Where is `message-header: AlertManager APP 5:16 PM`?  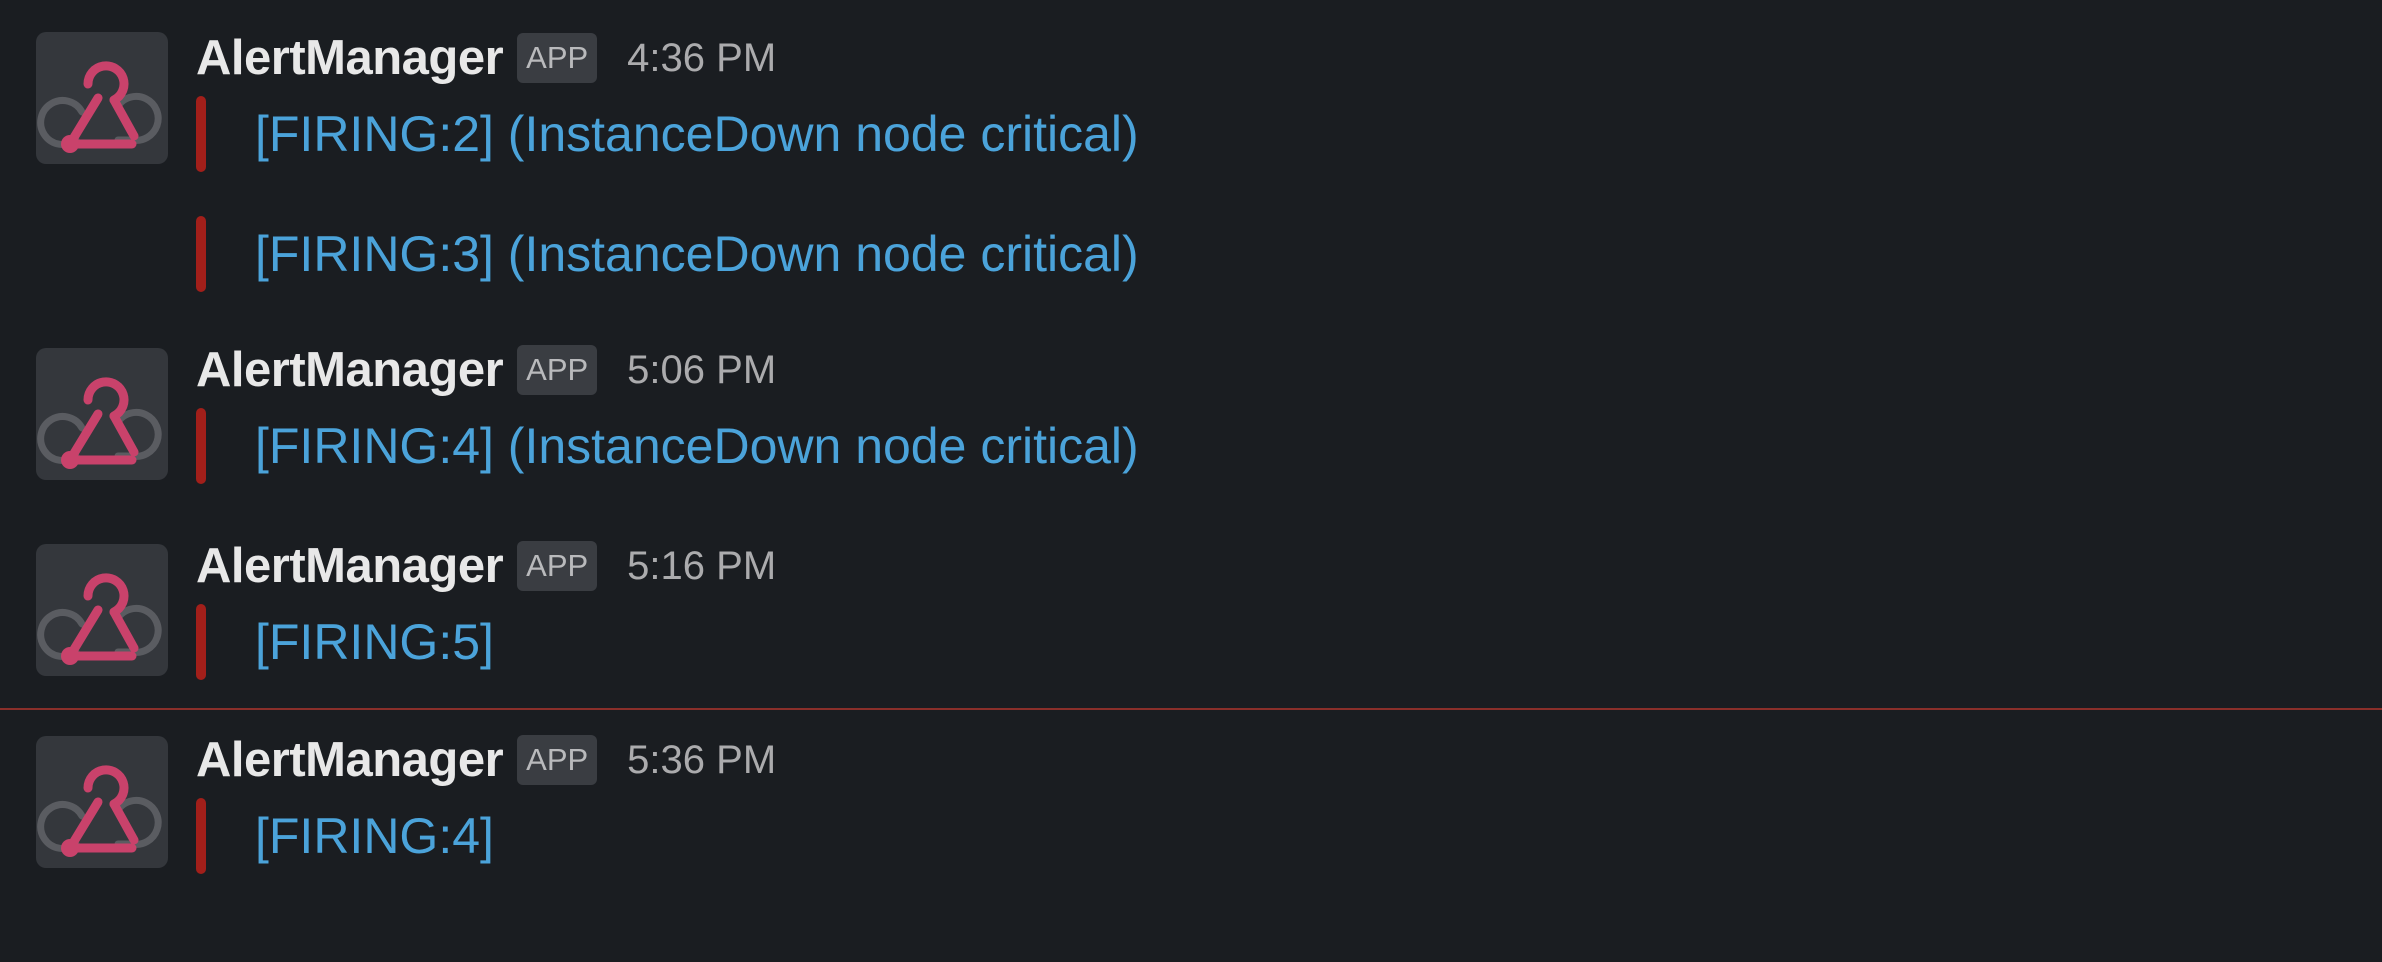 message-header: AlertManager APP 5:16 PM is located at coordinates (486, 566).